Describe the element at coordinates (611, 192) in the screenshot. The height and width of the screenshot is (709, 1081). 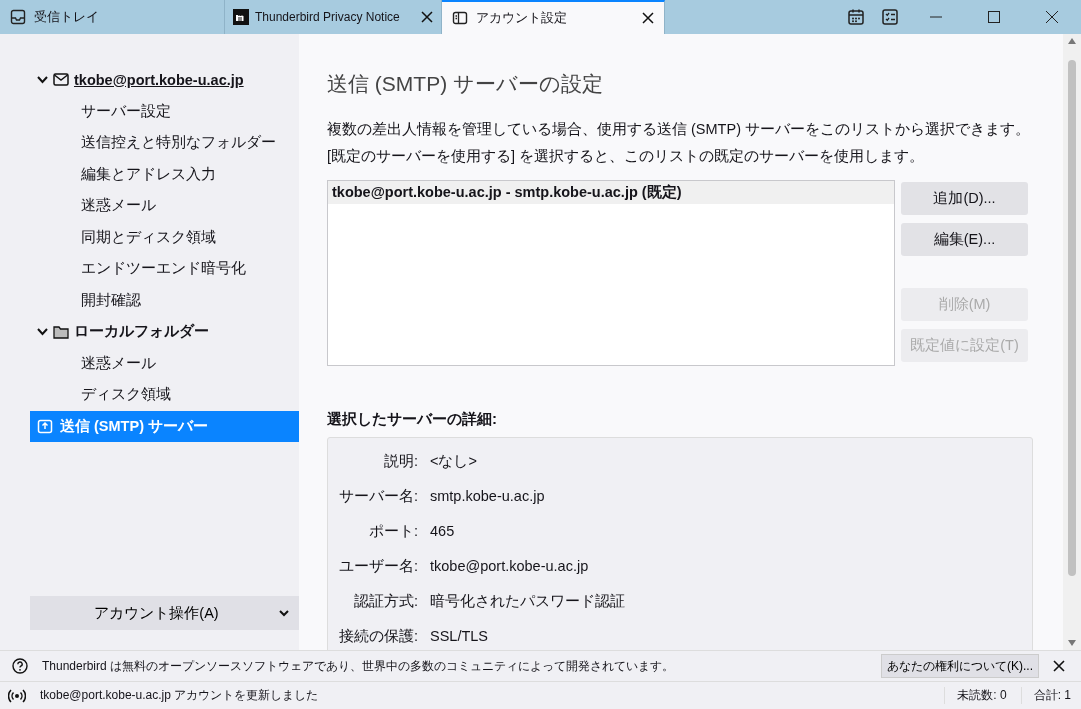
I see `server-list-item: tkobe@port.kobe-u.ac.jp - smtp.kobe-u.ac.jp (既定)` at that location.